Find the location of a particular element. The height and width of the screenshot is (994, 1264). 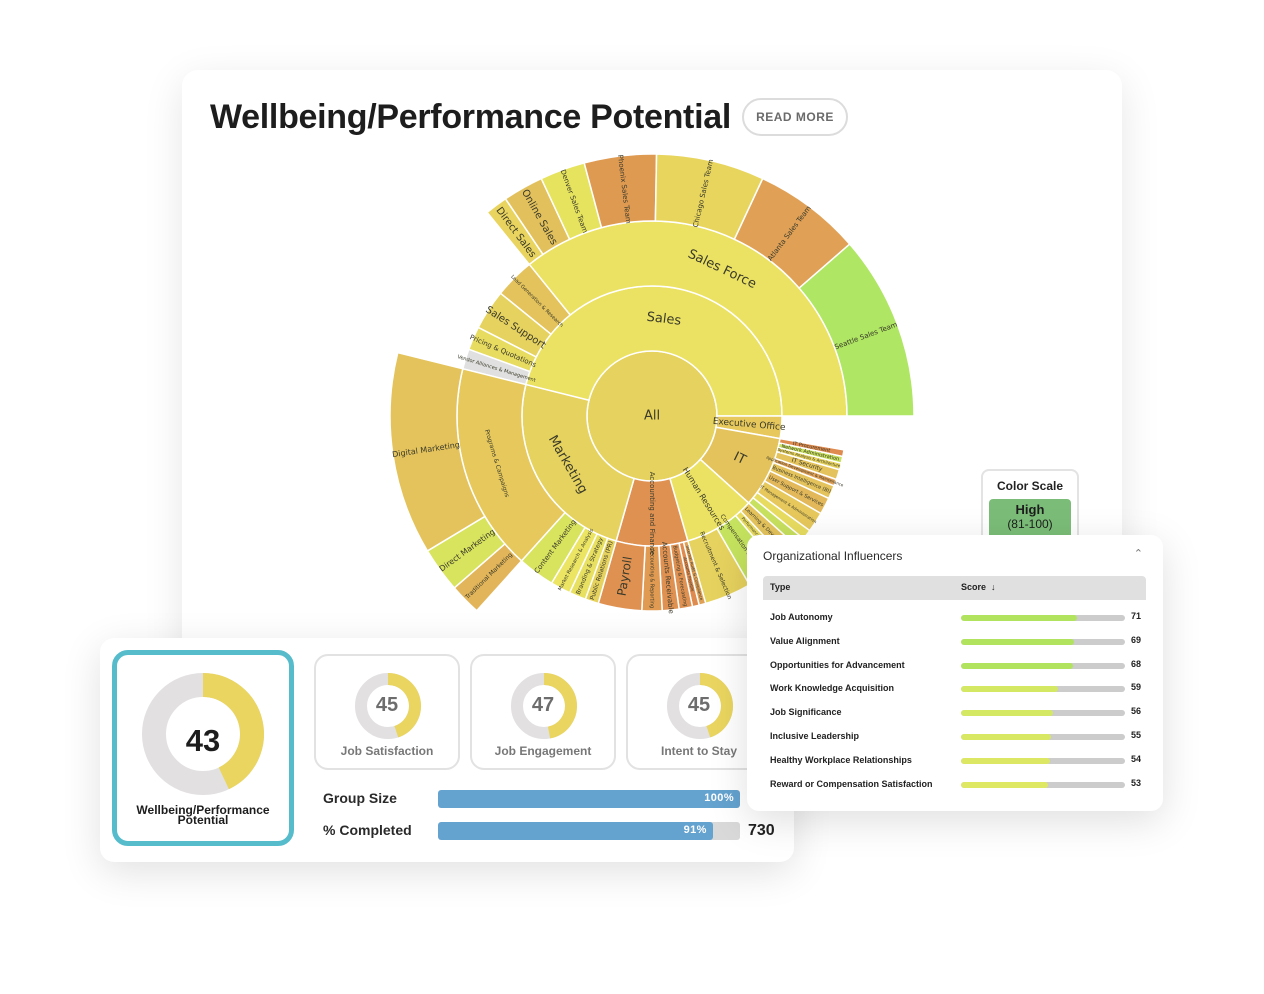

job-satisfaction-tile: 45 Job Satisfaction is located at coordinates (387, 712).